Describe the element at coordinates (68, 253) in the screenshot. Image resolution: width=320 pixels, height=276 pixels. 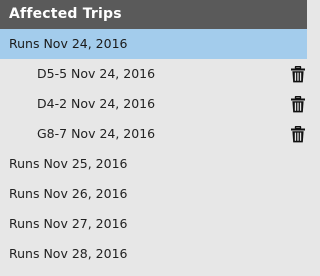
I see `date-row-label: Runs Nov 28, 2016` at that location.